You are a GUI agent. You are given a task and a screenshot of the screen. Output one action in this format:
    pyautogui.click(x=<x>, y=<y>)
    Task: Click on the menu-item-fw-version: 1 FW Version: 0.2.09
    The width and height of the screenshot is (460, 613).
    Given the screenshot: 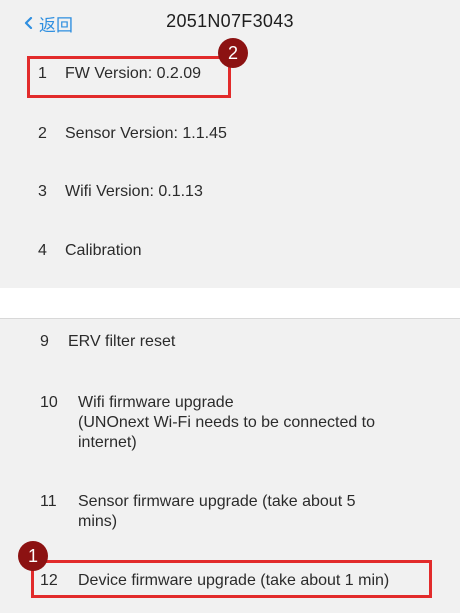 What is the action you would take?
    pyautogui.click(x=119, y=74)
    